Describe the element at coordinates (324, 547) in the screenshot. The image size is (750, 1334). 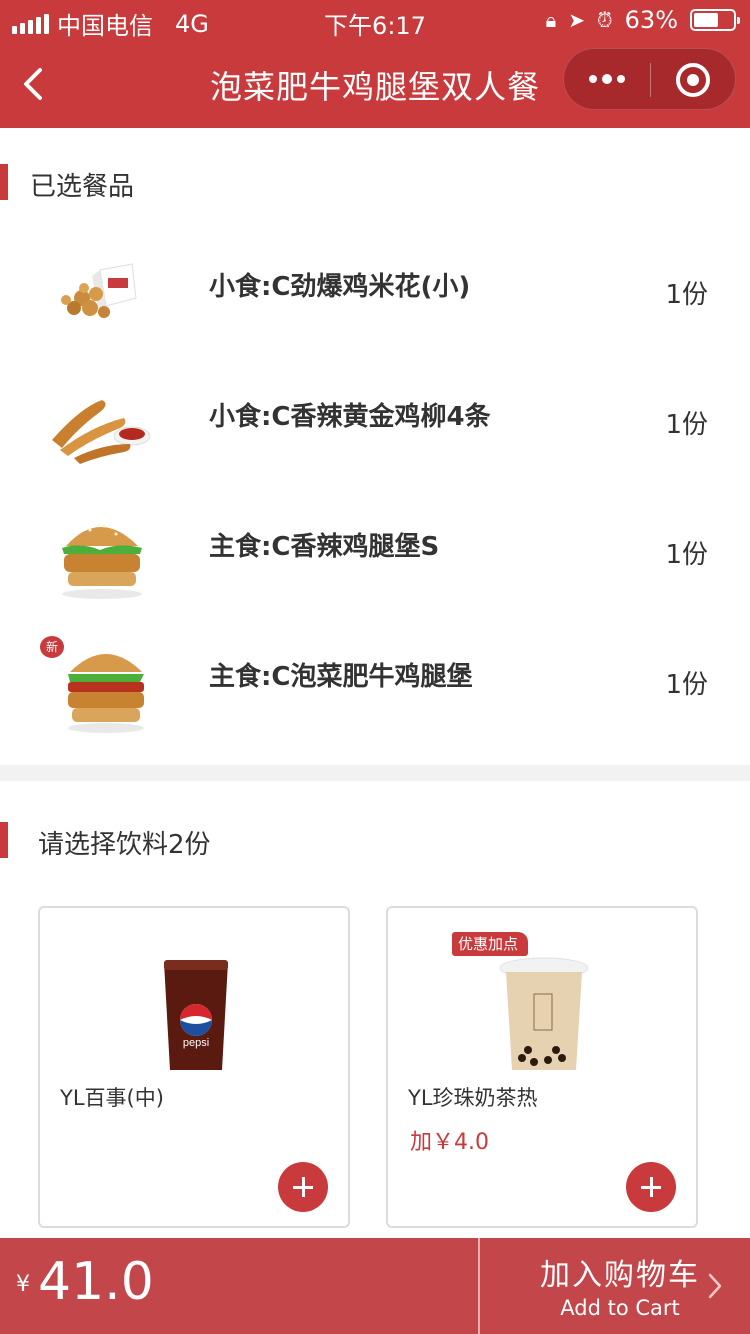
I see `item-name: 主食:C香辣鸡腿堡S` at that location.